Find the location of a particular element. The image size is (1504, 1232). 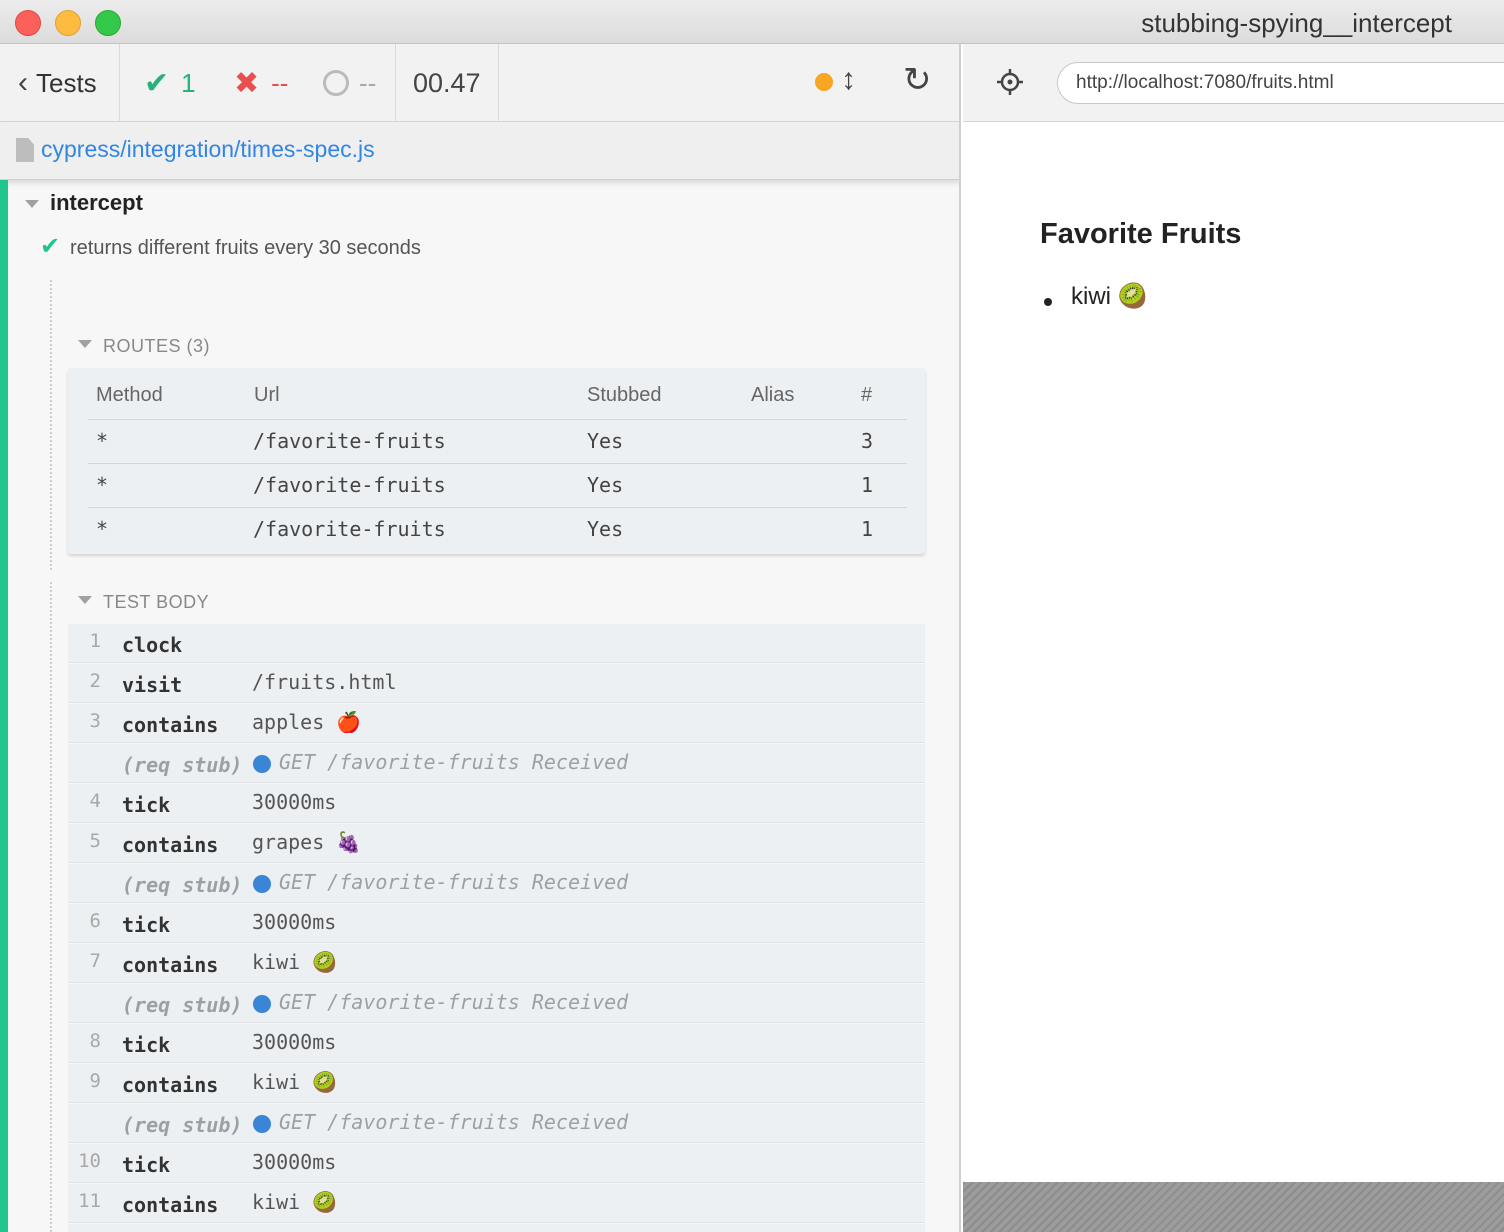

crosshair-icon is located at coordinates (1010, 82).